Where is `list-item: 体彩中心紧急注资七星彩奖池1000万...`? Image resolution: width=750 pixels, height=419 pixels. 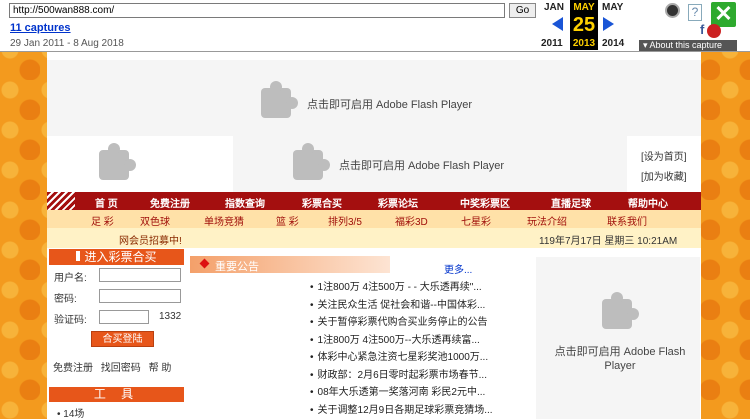 list-item: 体彩中心紧急注资七星彩奖池1000万... is located at coordinates (401, 357).